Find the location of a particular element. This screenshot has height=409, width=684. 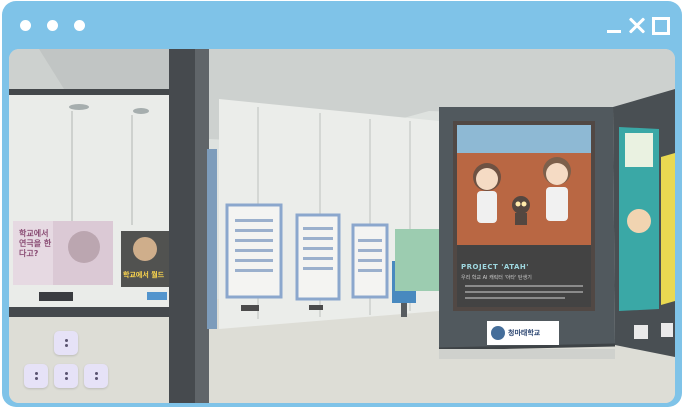

main-poster-heading: PROJECT 'ATAH' is located at coordinates (495, 267).